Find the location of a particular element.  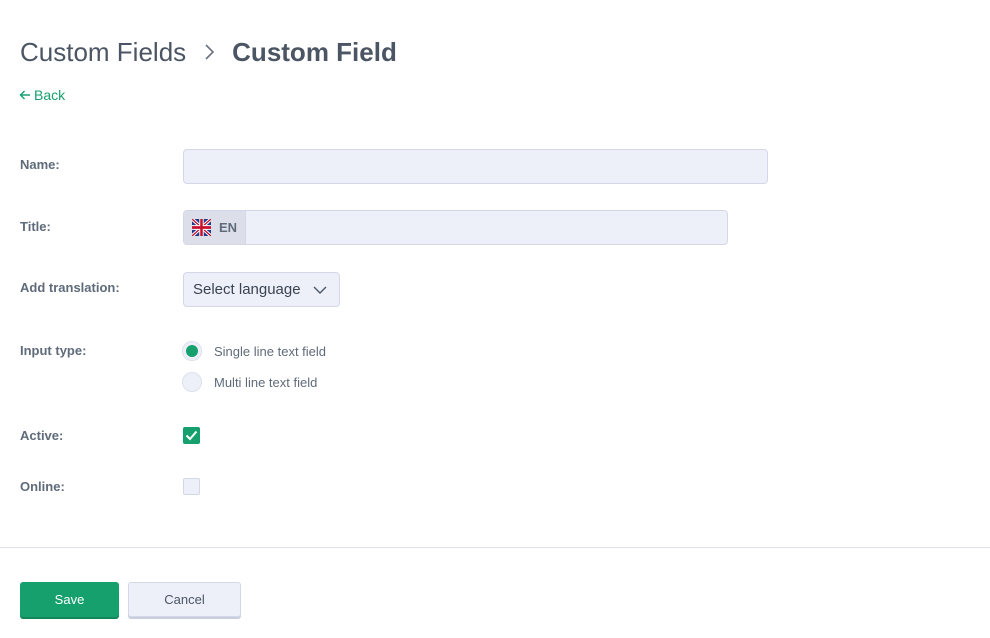

arrow-left-icon is located at coordinates (24, 95).